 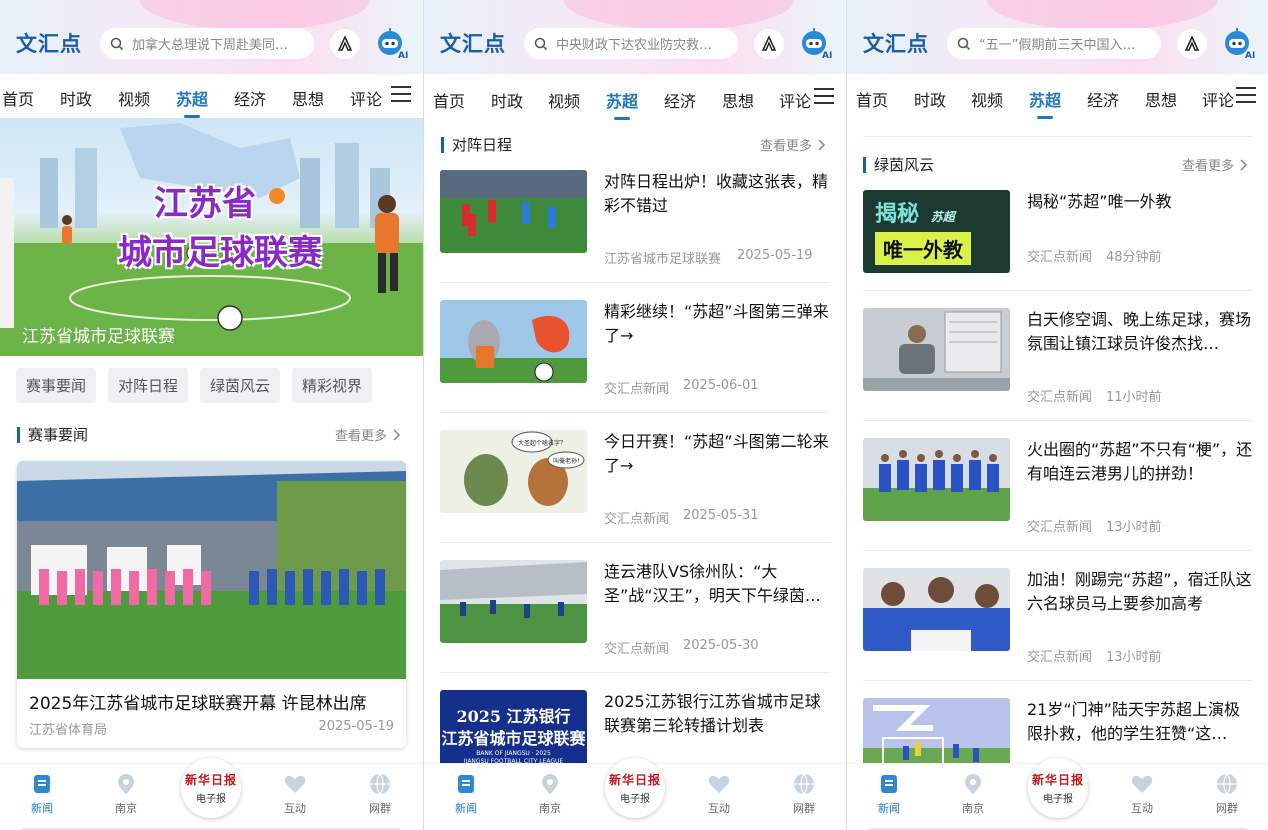 I want to click on hero-banner: 江苏省 城市足球联赛 江苏省城市足球联赛, so click(x=211, y=237).